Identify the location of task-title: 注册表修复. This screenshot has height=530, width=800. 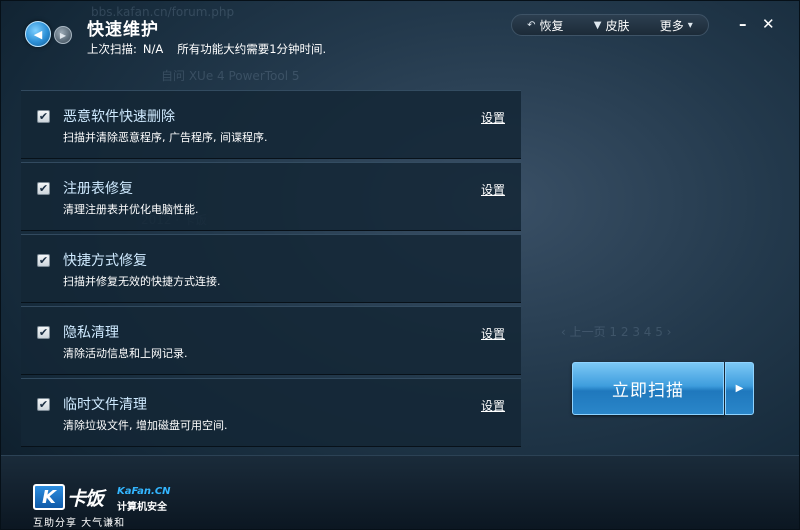
(98, 189).